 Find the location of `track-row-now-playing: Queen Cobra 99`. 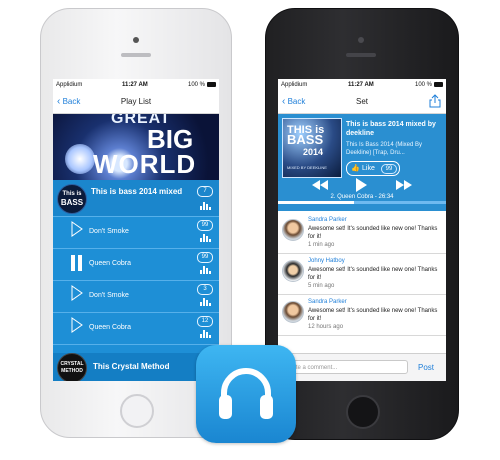

track-row-now-playing: Queen Cobra 99 is located at coordinates (136, 264).